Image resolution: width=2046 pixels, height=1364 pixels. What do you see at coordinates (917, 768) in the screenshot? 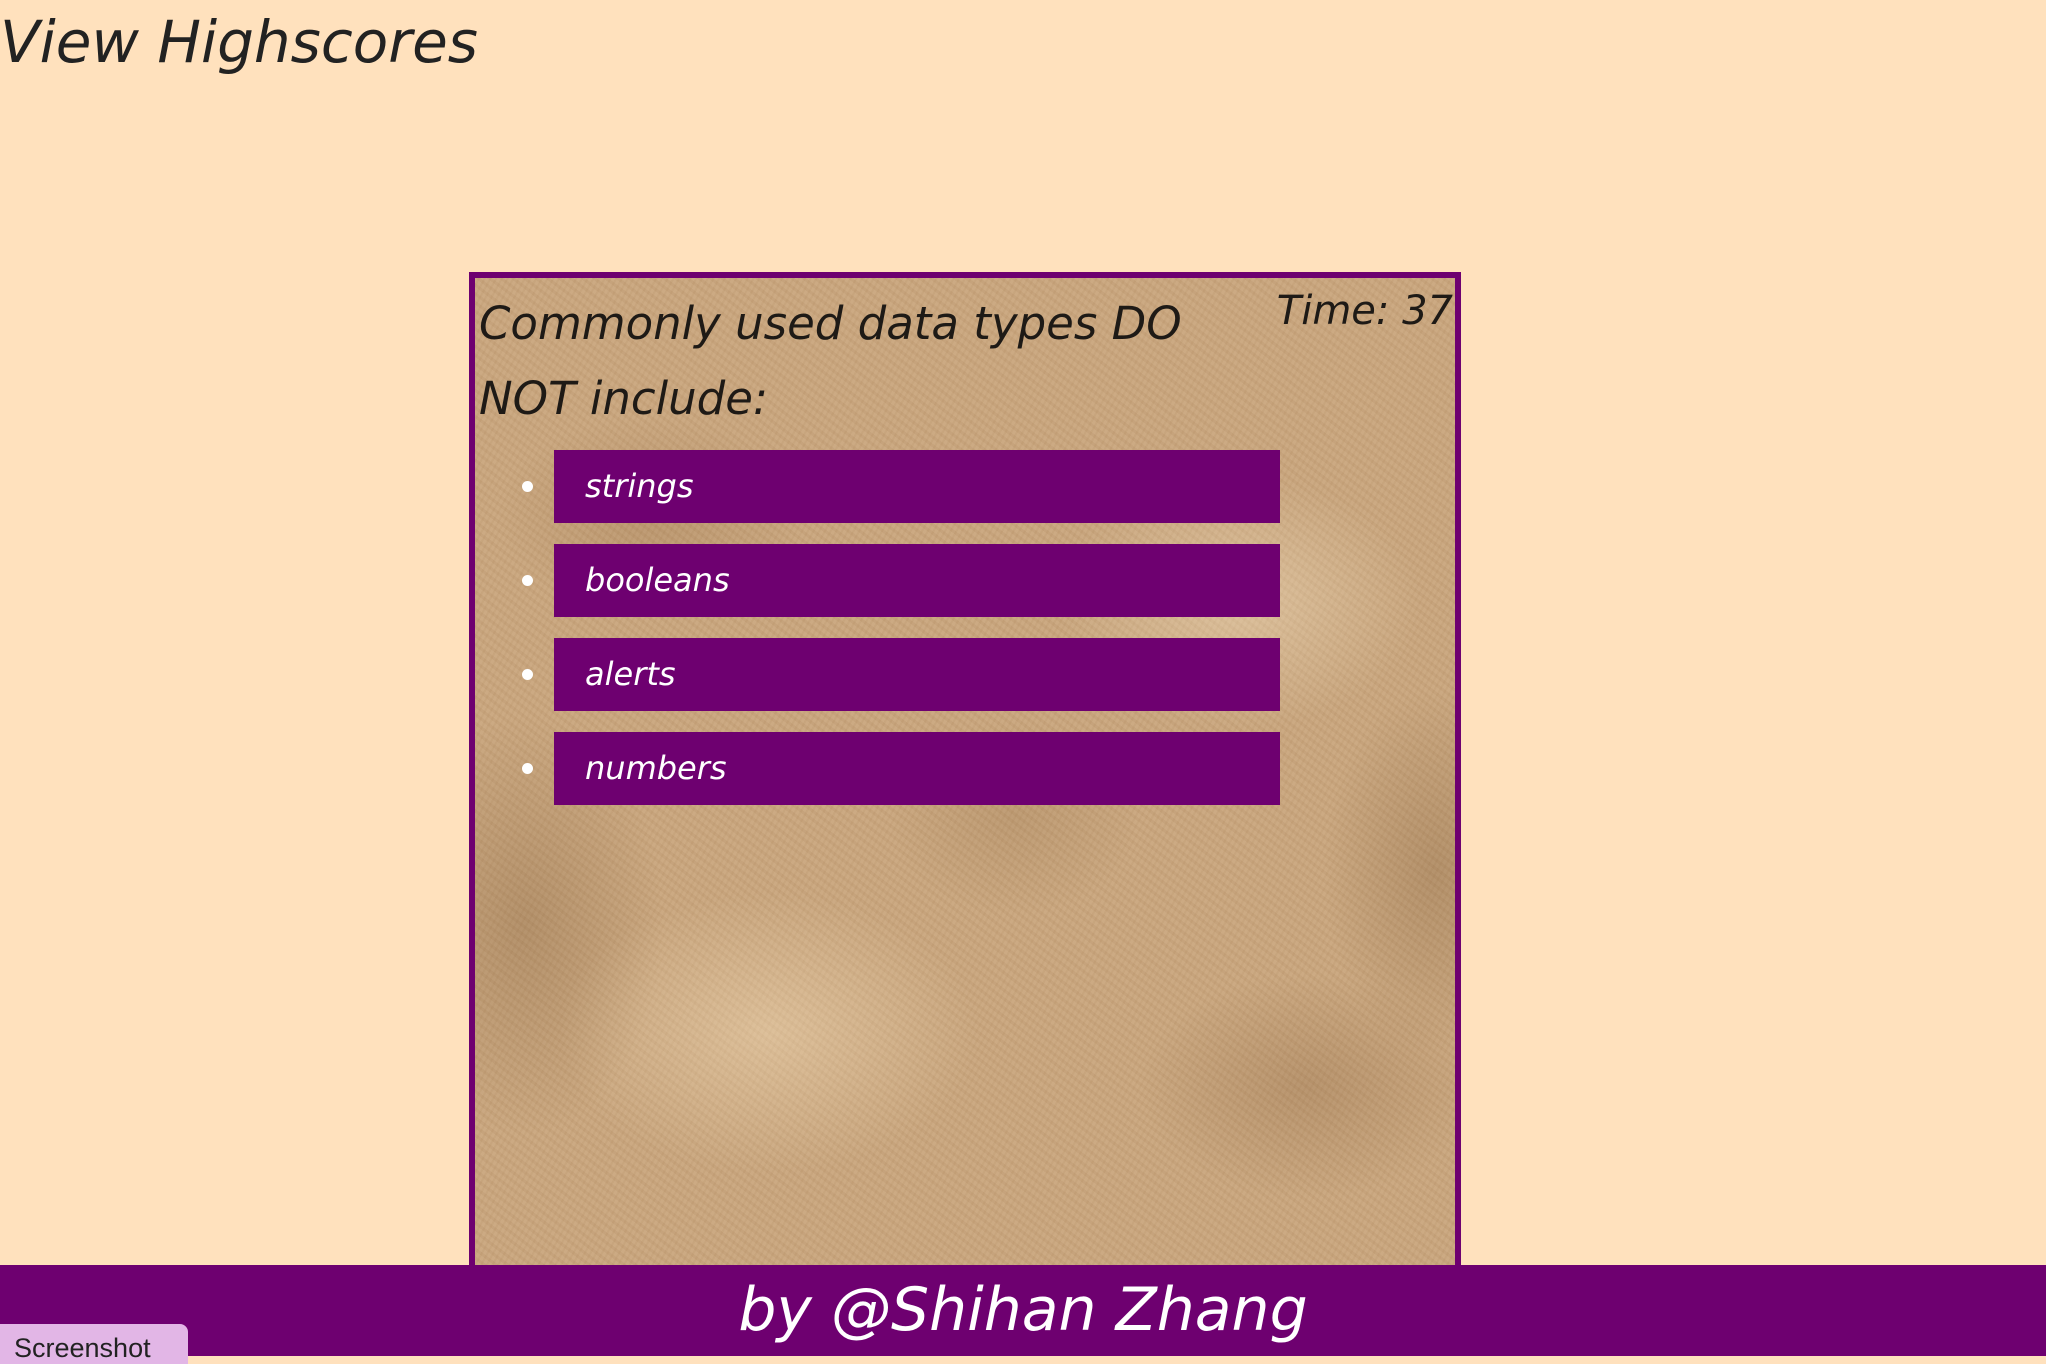
I see `answer-button-numbers: numbers` at bounding box center [917, 768].